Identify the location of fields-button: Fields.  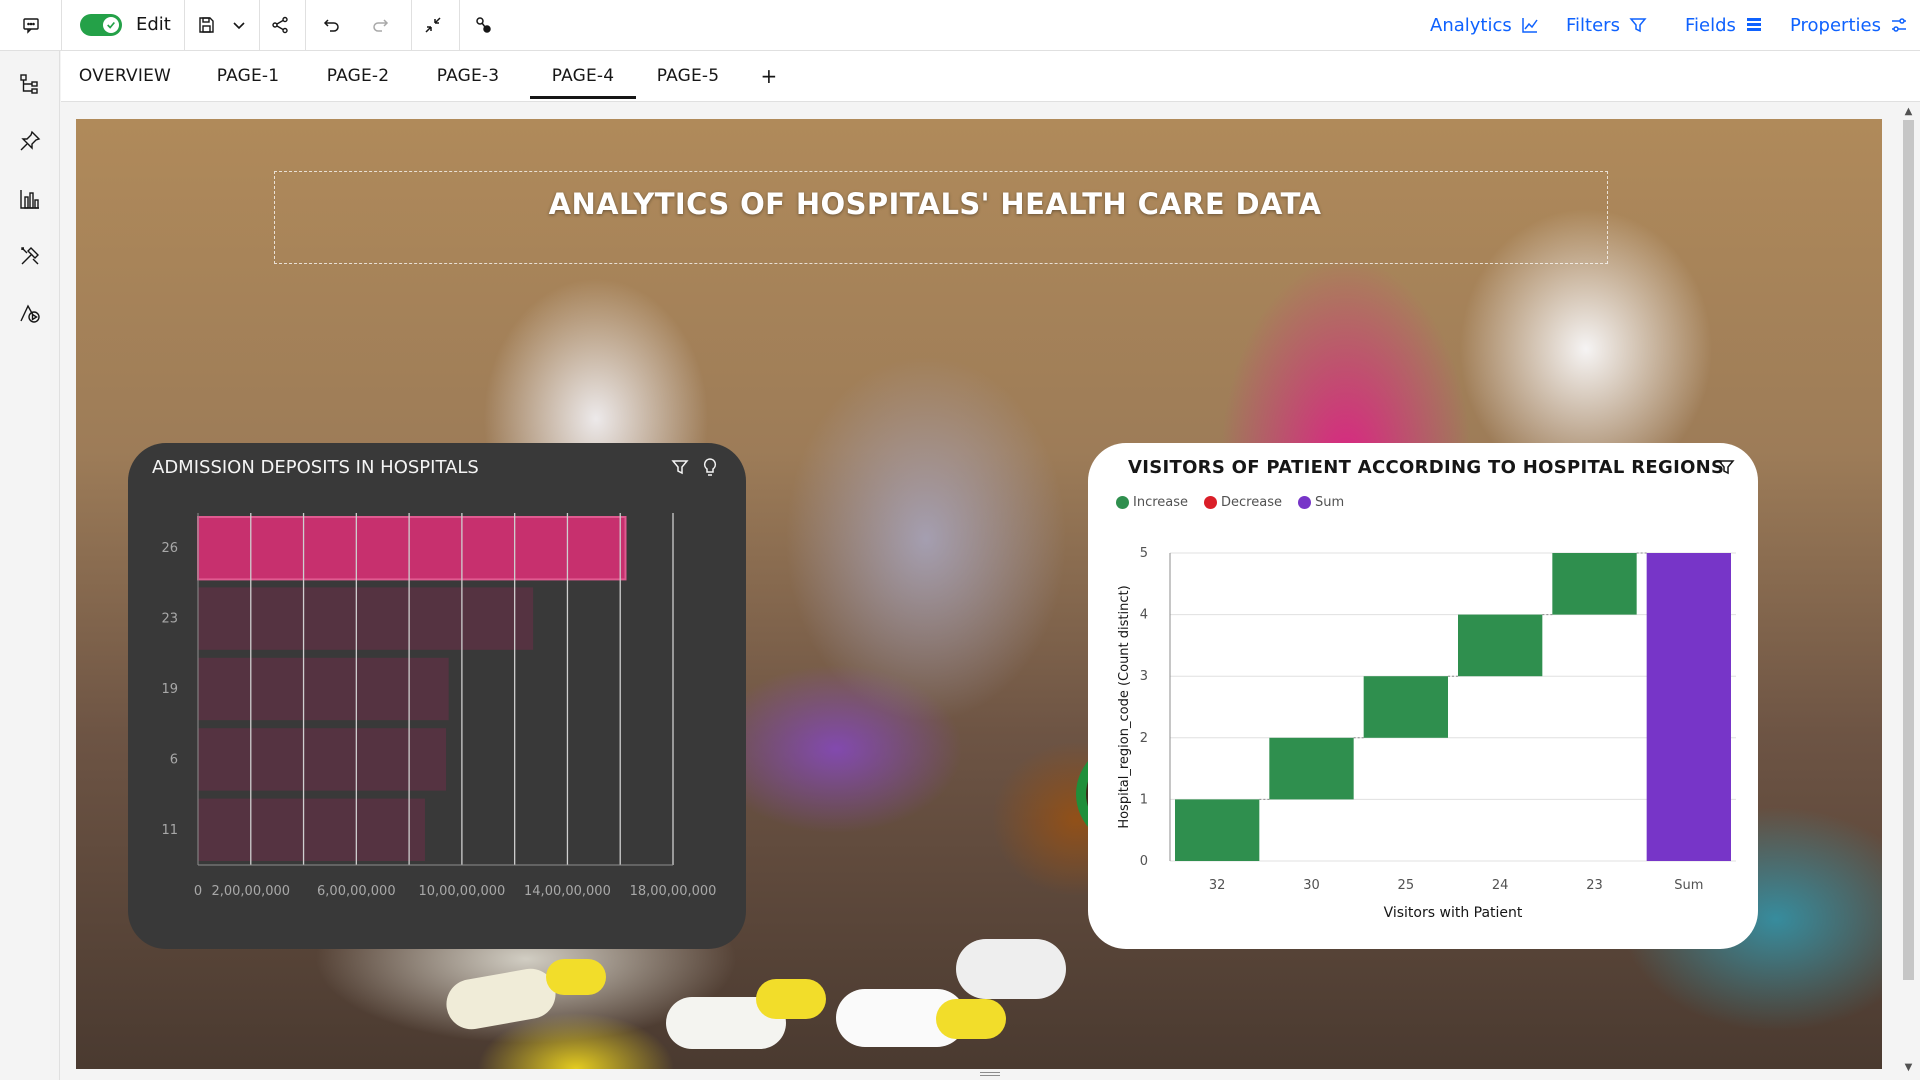
(1724, 25).